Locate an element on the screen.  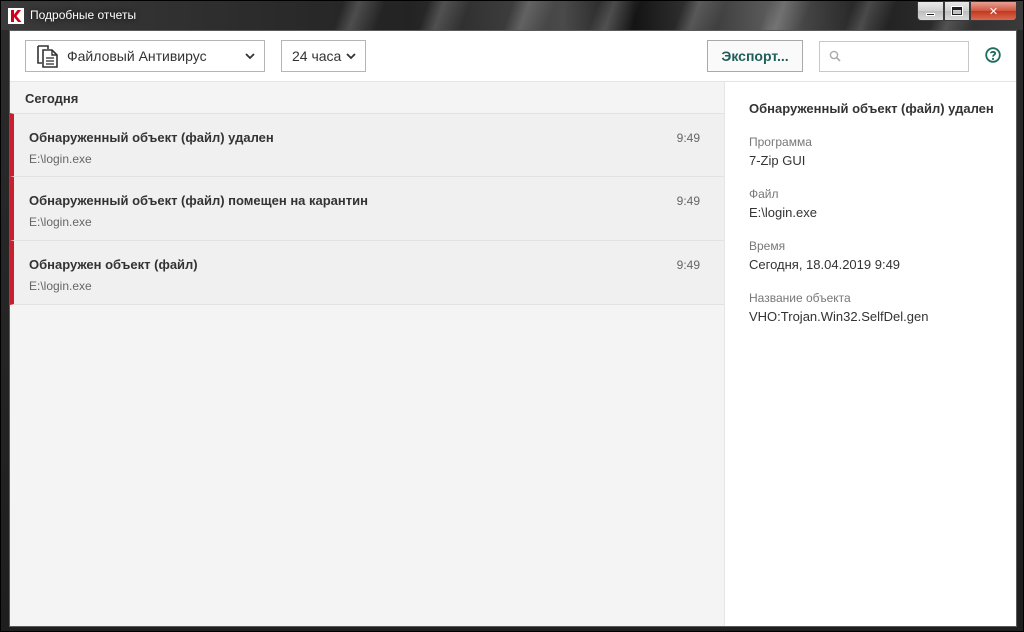
detail-value: 7-Zip GUI is located at coordinates (777, 160).